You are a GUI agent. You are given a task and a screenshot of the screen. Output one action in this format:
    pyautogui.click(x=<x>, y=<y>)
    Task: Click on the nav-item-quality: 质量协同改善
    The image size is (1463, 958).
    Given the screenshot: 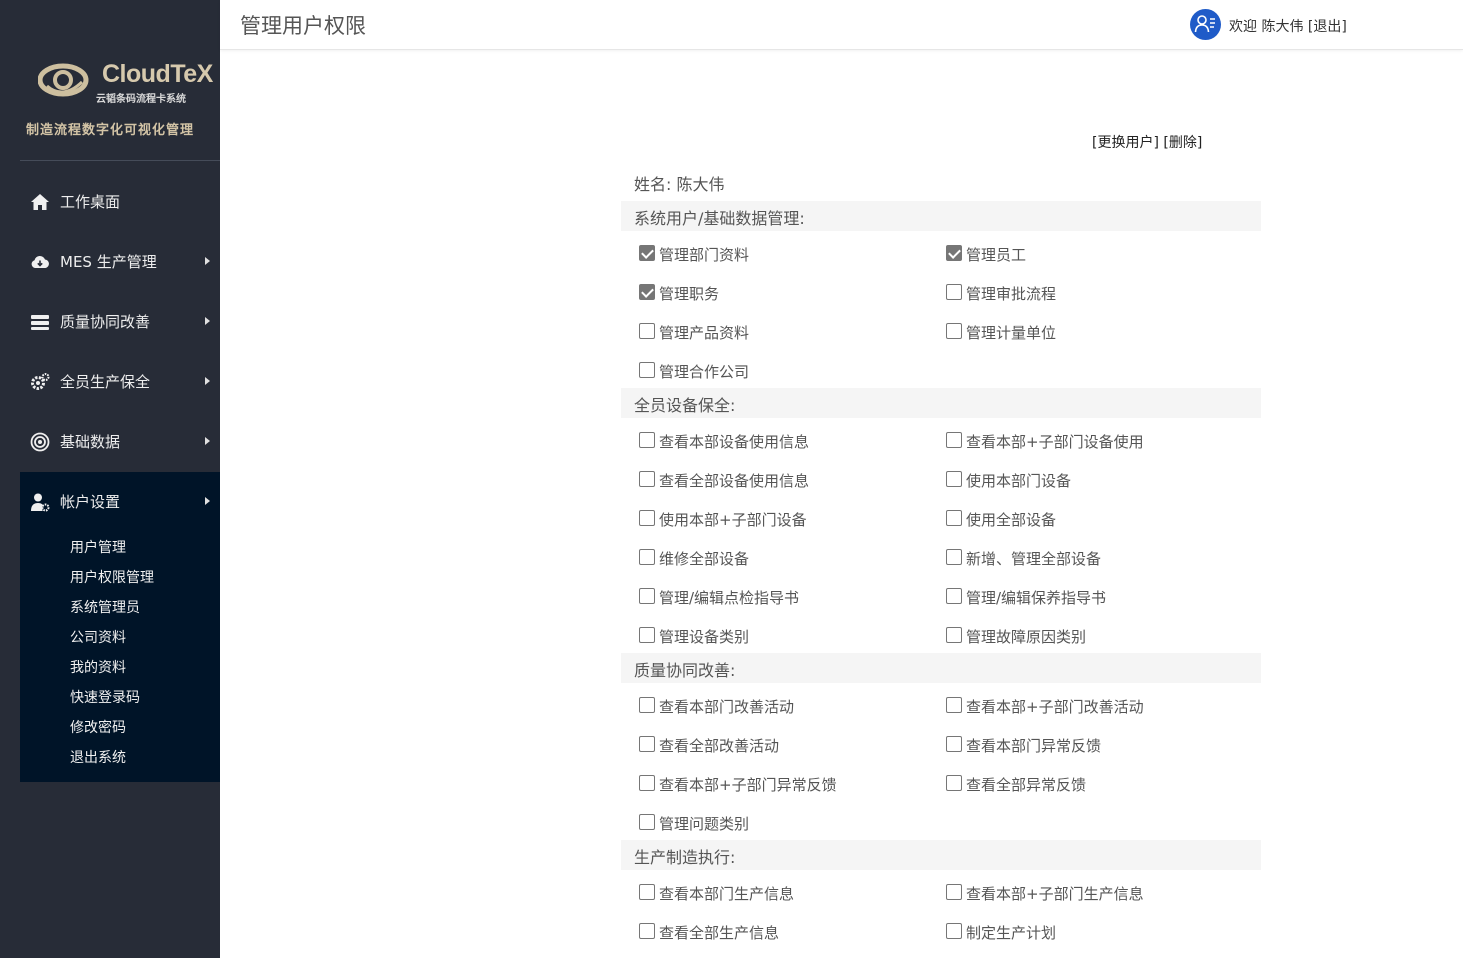 What is the action you would take?
    pyautogui.click(x=120, y=322)
    